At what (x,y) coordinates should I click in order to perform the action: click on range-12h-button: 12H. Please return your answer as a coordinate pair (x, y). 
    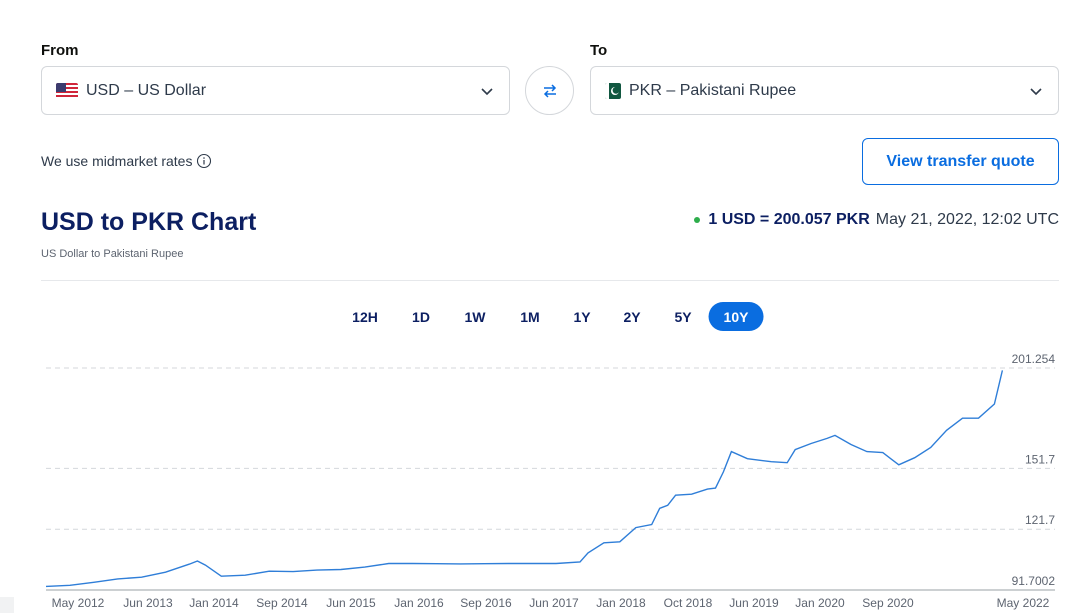
    Looking at the image, I should click on (365, 316).